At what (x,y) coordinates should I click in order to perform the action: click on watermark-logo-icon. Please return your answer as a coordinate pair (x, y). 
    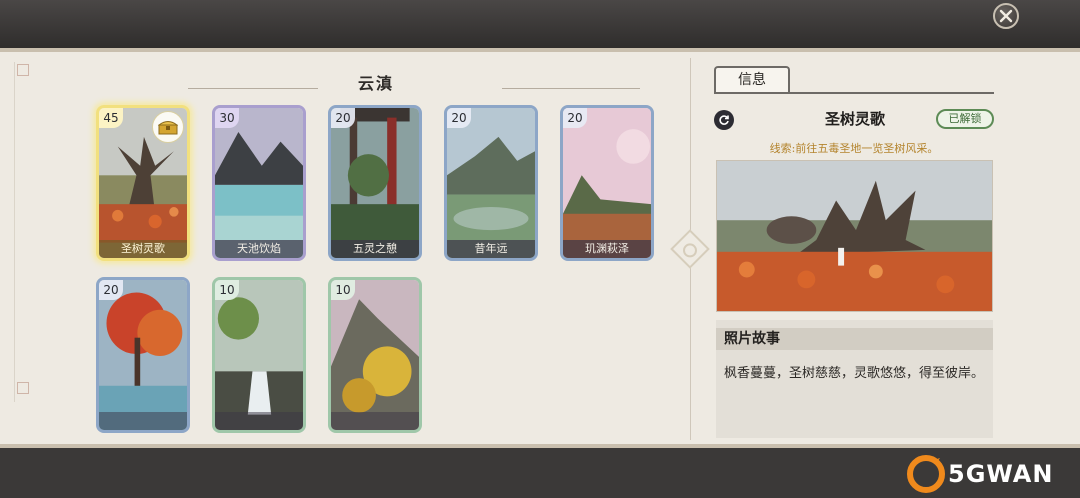
    Looking at the image, I should click on (926, 474).